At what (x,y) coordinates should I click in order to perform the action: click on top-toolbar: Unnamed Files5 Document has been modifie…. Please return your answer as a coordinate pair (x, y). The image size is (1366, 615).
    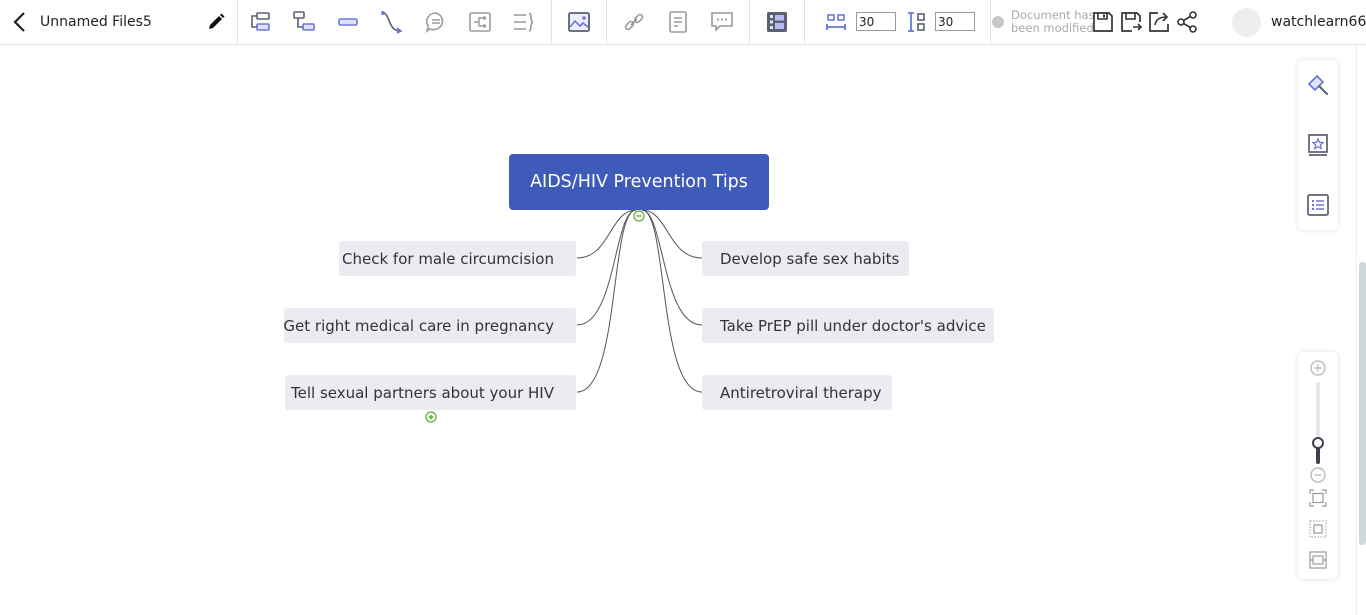
    Looking at the image, I should click on (683, 22).